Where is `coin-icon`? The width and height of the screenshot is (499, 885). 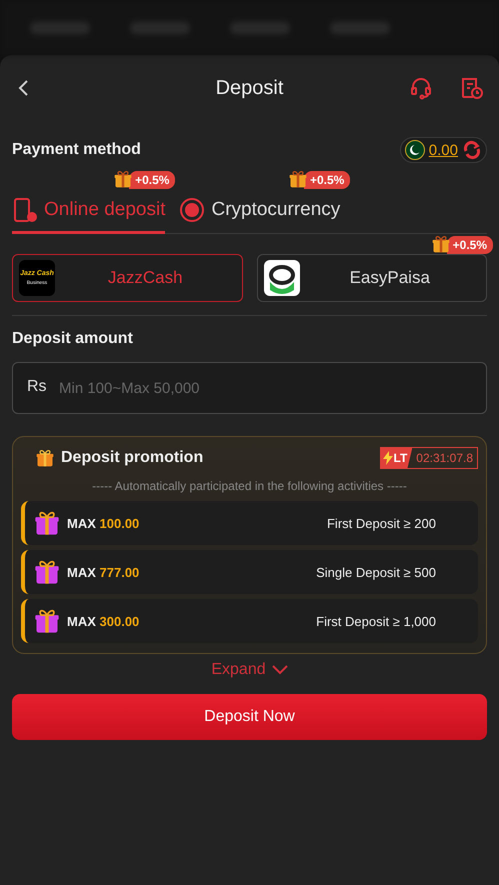
coin-icon is located at coordinates (192, 210).